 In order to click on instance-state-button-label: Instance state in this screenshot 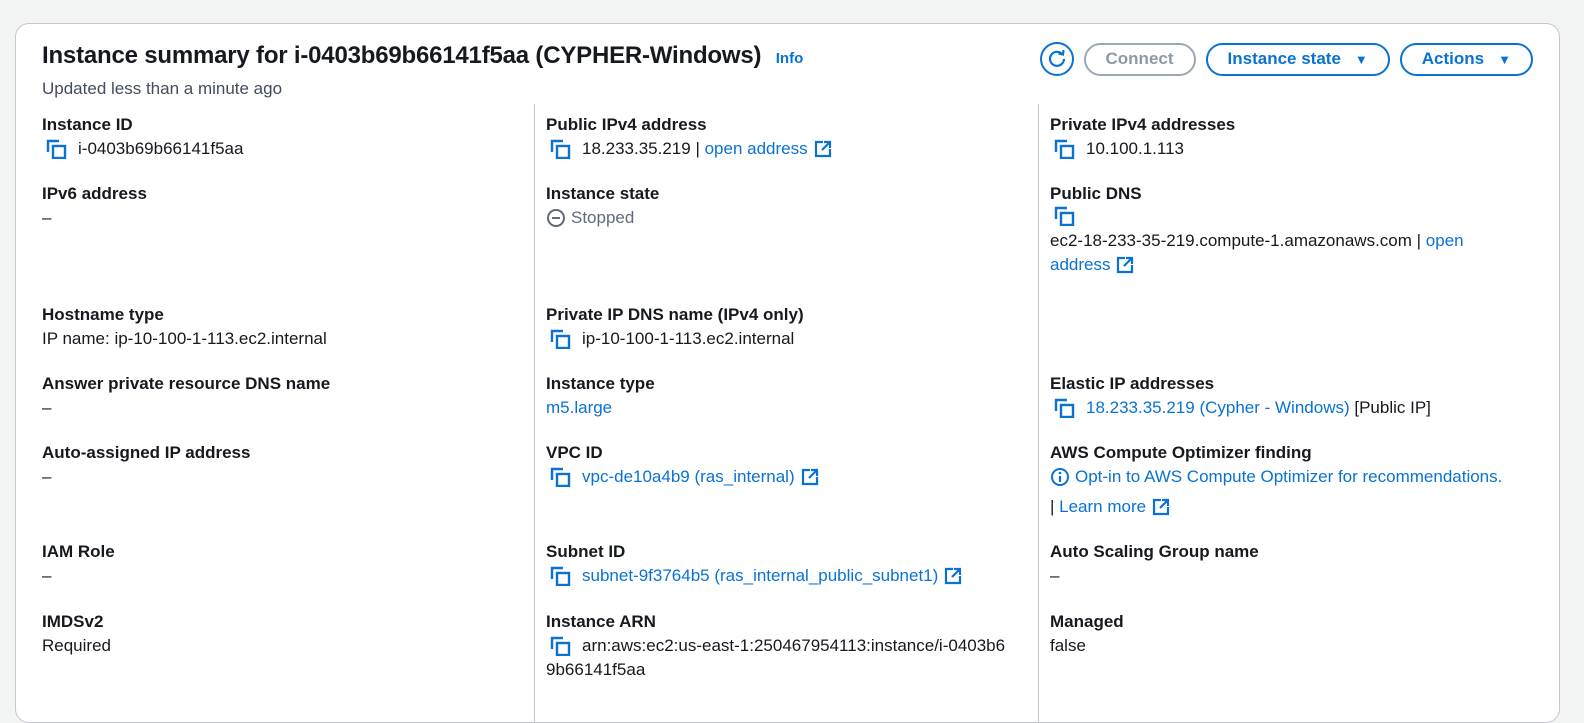, I will do `click(1284, 58)`.